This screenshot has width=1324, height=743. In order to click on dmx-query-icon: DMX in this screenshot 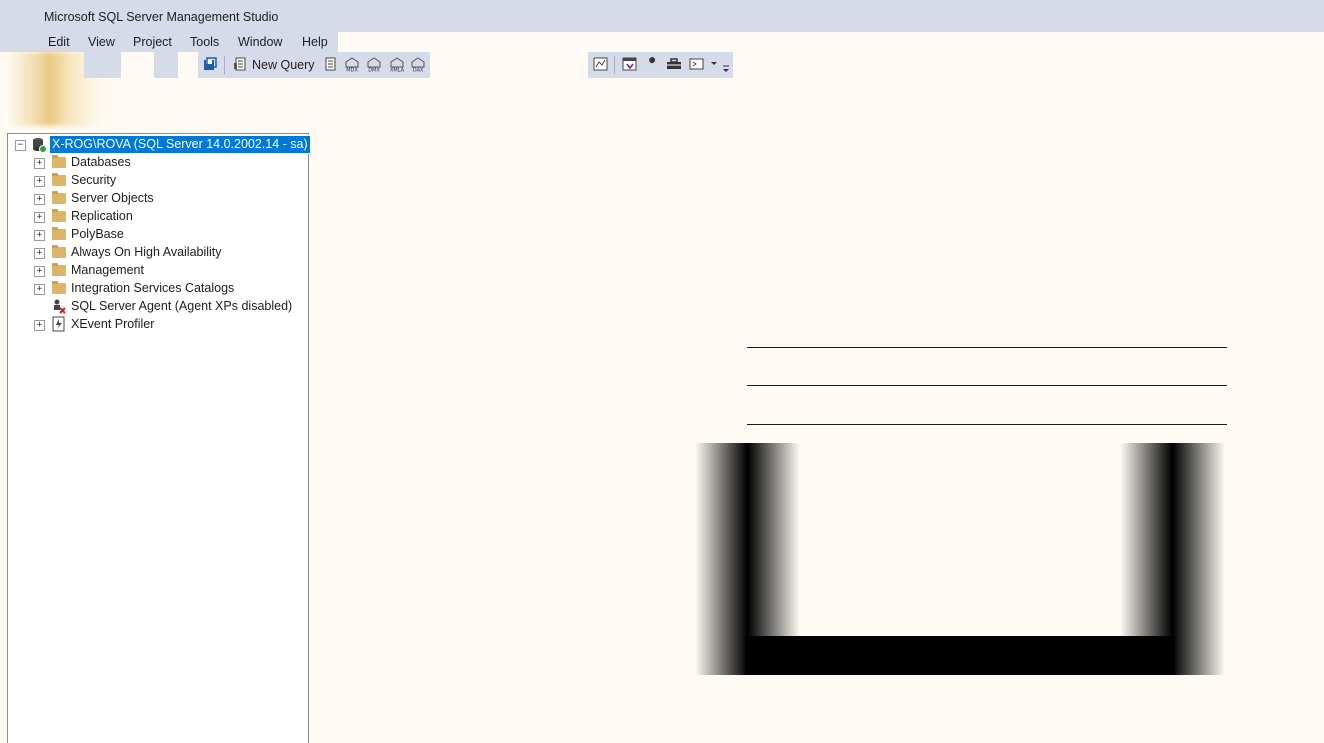, I will do `click(374, 64)`.